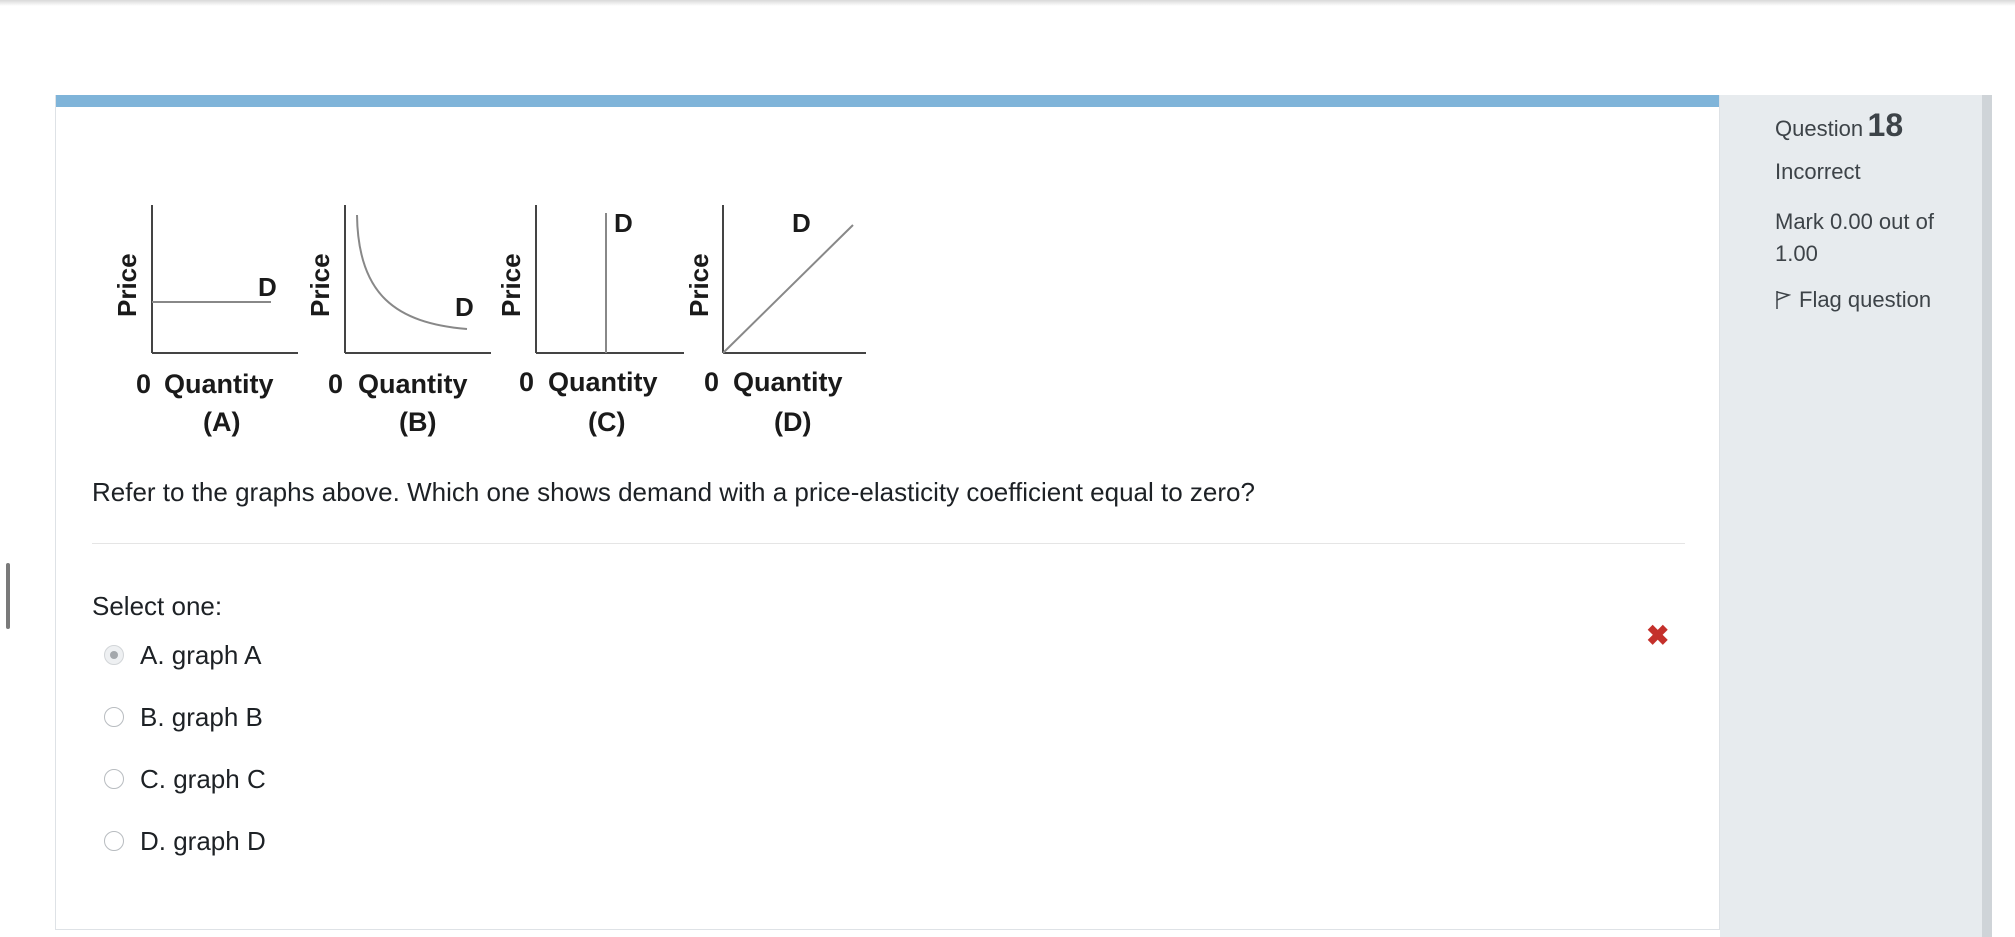  What do you see at coordinates (203, 840) in the screenshot?
I see `answer-option-d-label: D. graph D` at bounding box center [203, 840].